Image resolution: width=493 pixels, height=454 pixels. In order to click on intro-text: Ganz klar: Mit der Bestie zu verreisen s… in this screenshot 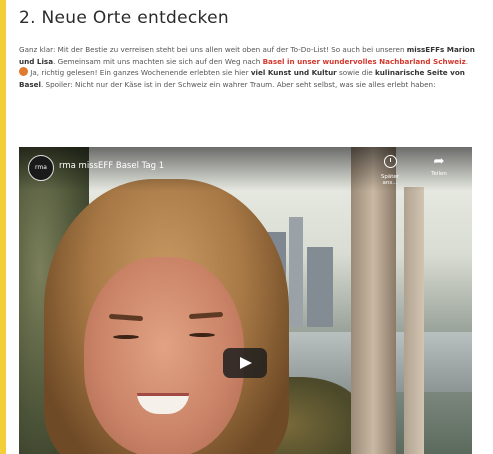, I will do `click(213, 49)`.